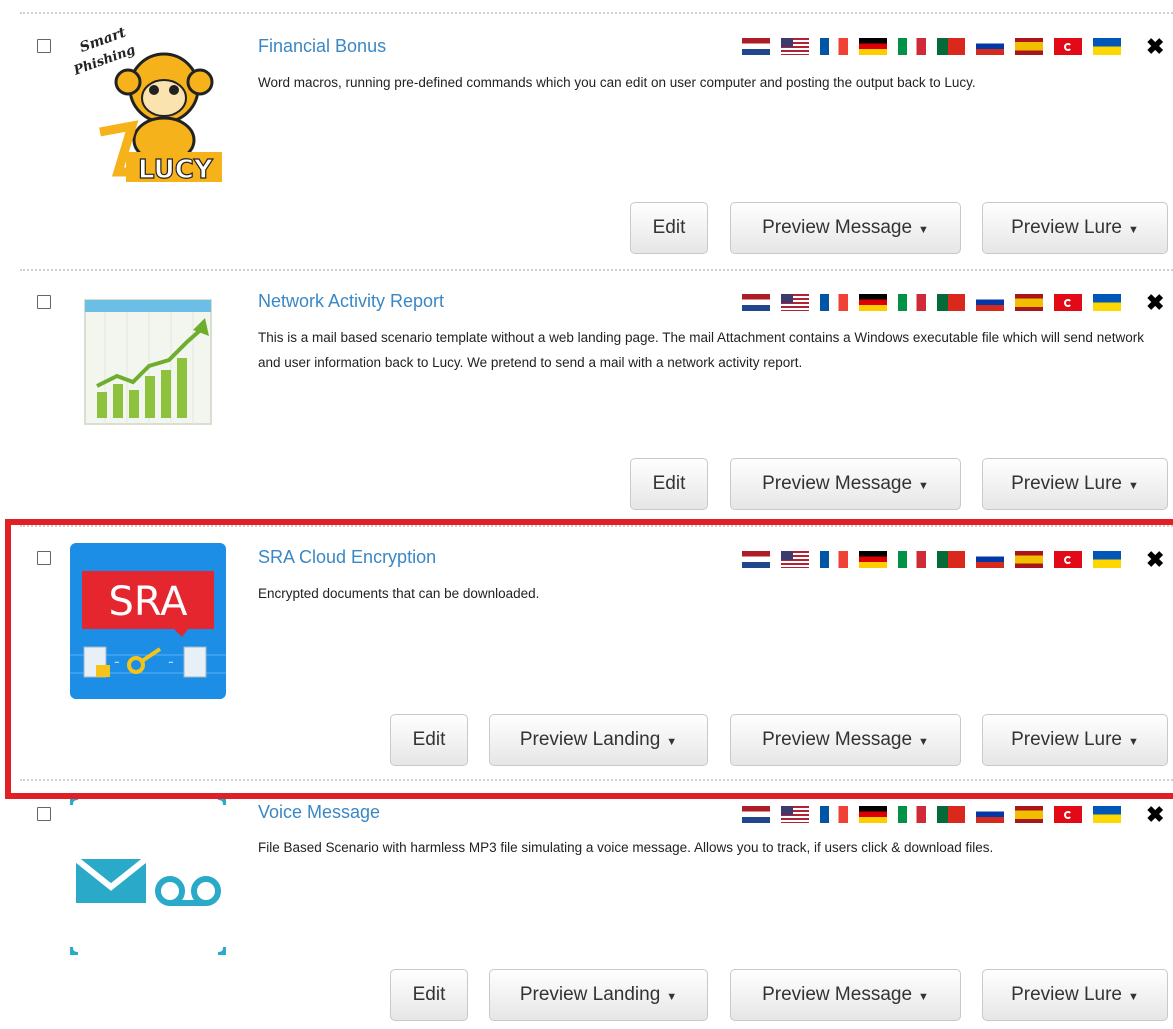 This screenshot has width=1173, height=1029. Describe the element at coordinates (590, 994) in the screenshot. I see `preview-landing-label: Preview Landing` at that location.